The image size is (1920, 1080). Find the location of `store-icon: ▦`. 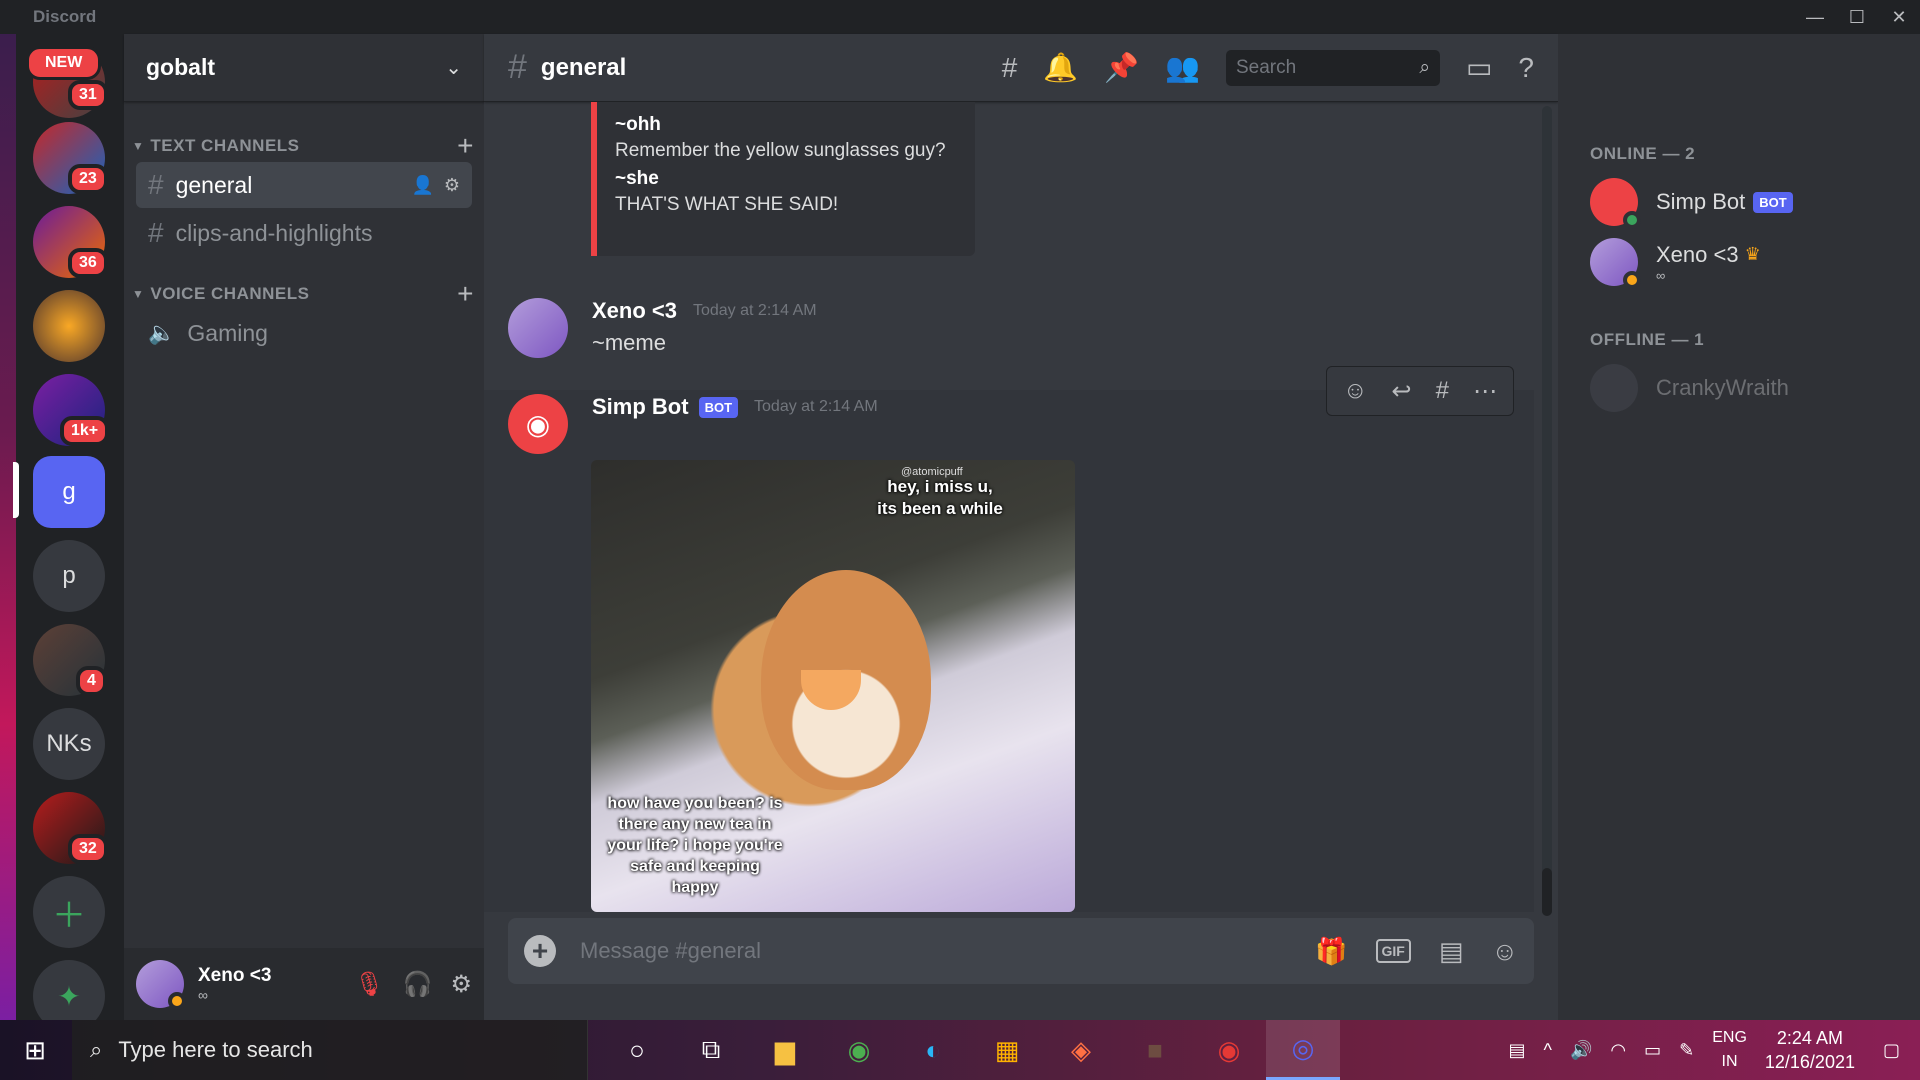

store-icon: ▦ is located at coordinates (1007, 1050).